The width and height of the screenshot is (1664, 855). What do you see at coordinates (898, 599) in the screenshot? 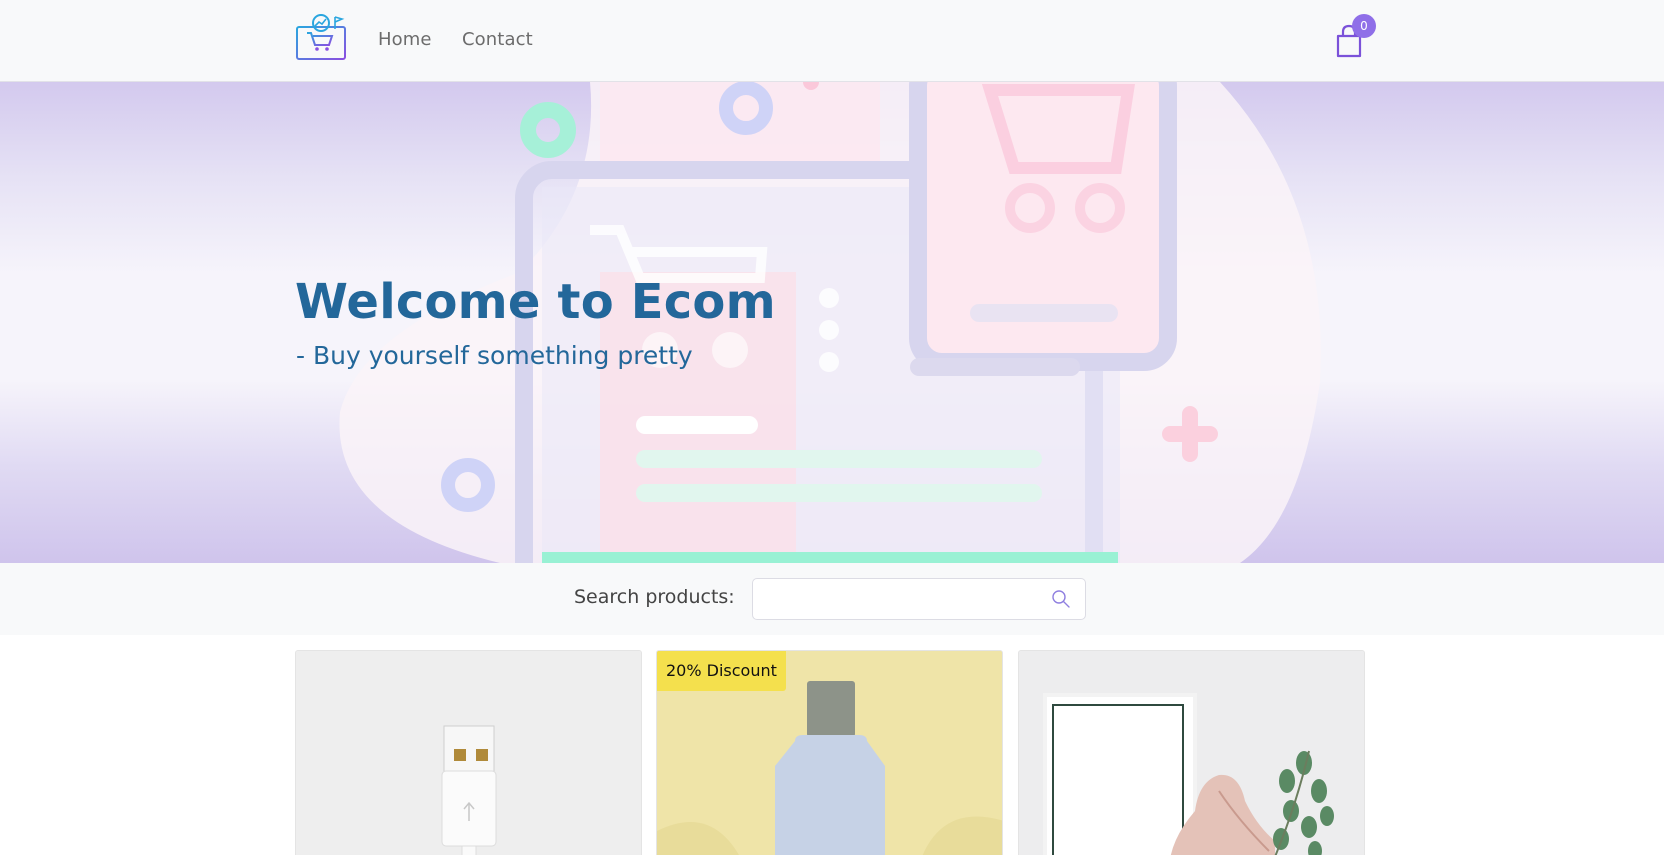
I see `search-input` at bounding box center [898, 599].